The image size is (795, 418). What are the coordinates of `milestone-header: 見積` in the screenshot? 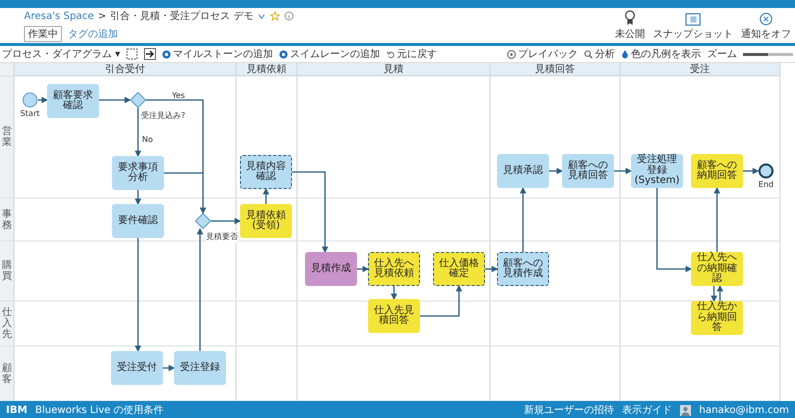 It's located at (393, 69).